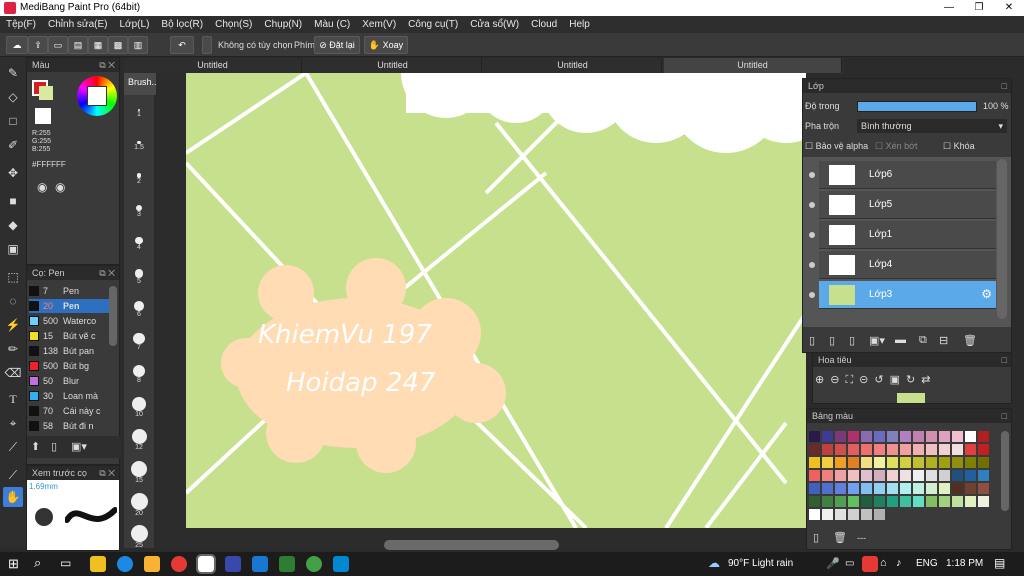 The image size is (1024, 576). I want to click on palette-add-icon: ◉, so click(60, 187).